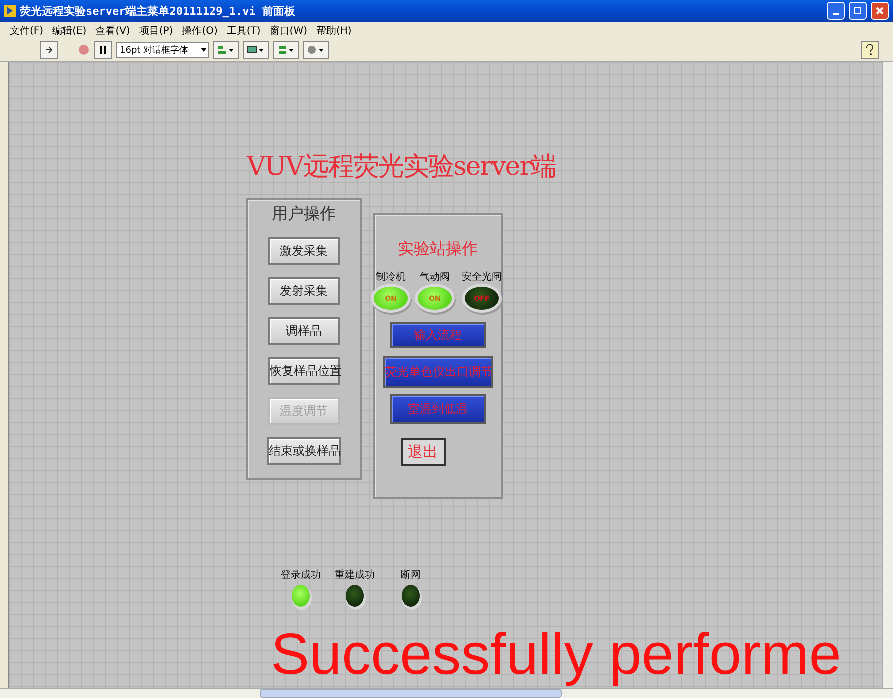 The image size is (893, 698). I want to click on menu-item: 项目(P), so click(156, 31).